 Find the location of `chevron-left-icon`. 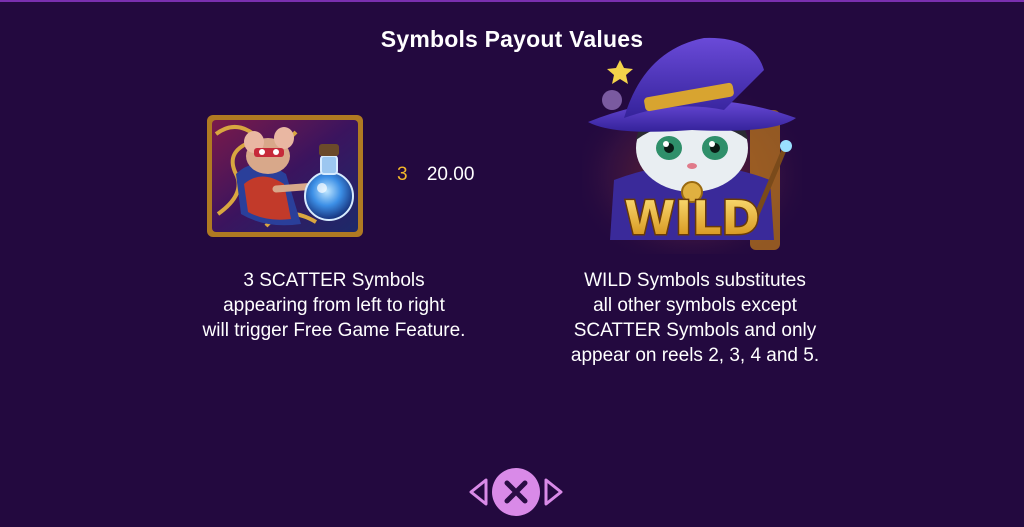

chevron-left-icon is located at coordinates (478, 492).